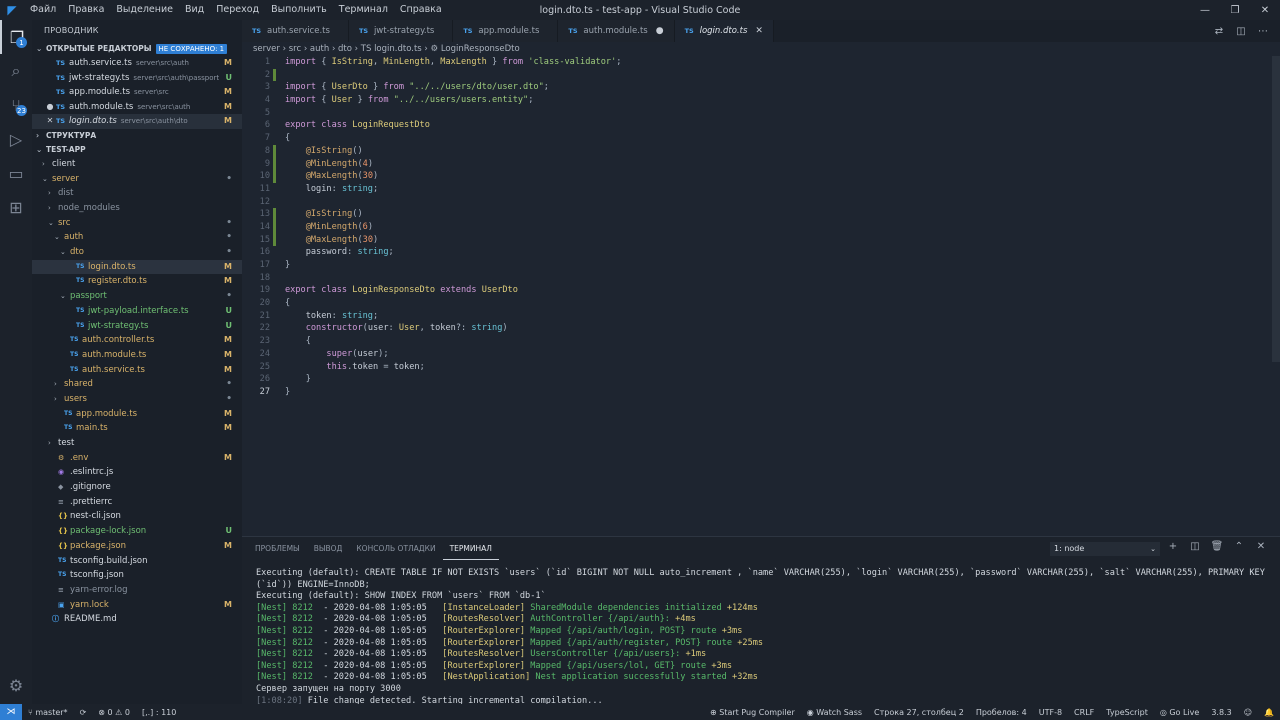 The width and height of the screenshot is (1280, 720). Describe the element at coordinates (137, 414) in the screenshot. I see `file-item: TS app.module.ts M` at that location.